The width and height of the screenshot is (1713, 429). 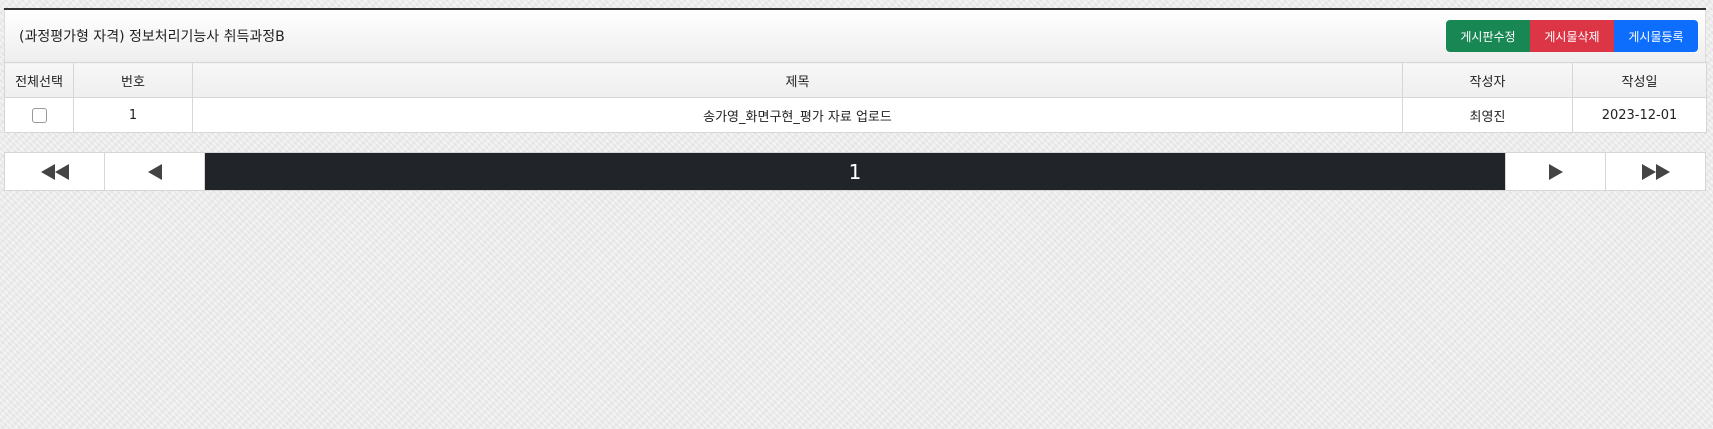 I want to click on pagination: 1, so click(x=855, y=171).